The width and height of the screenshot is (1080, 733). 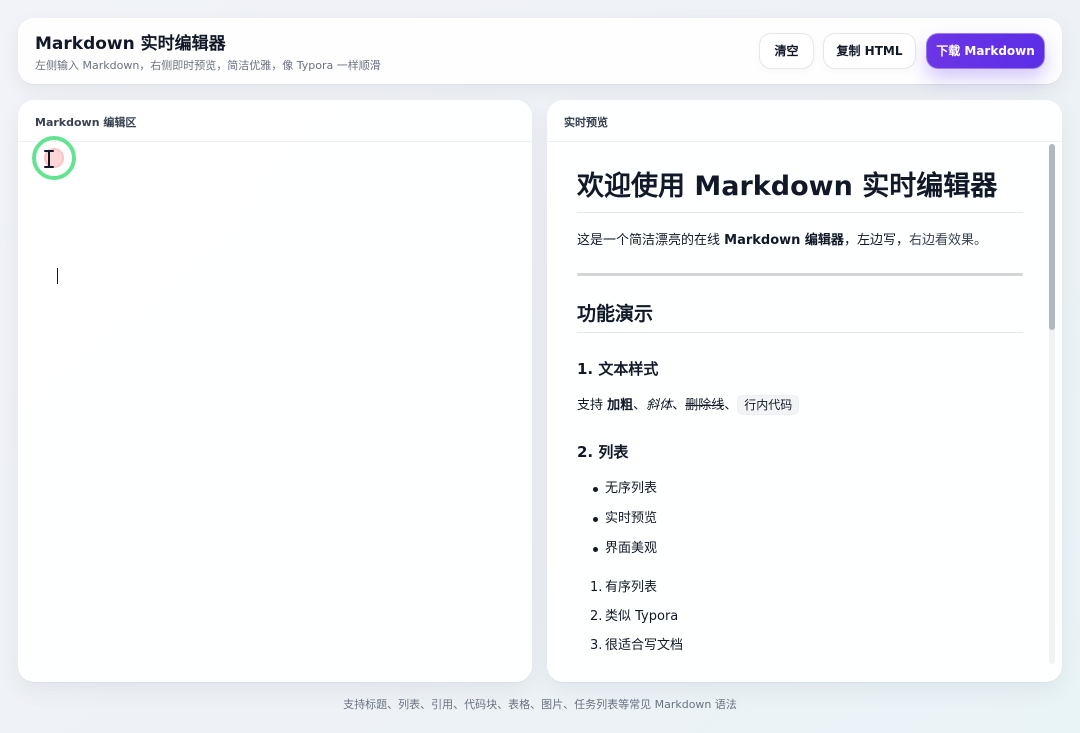 What do you see at coordinates (631, 488) in the screenshot?
I see `list-item-text: 无序列表` at bounding box center [631, 488].